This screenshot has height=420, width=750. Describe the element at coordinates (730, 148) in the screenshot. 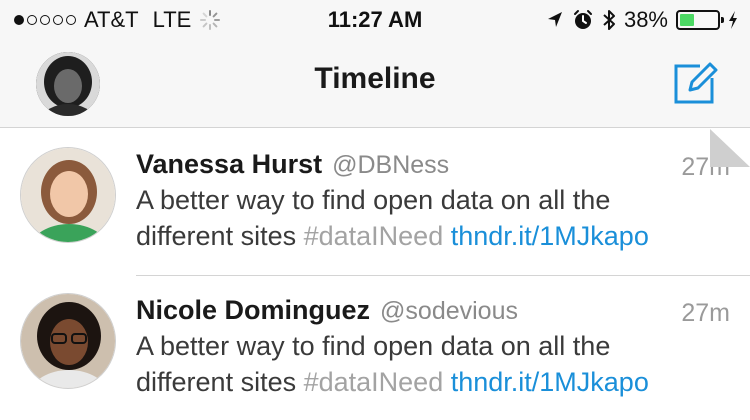

I see `page-corner-fold-icon` at that location.